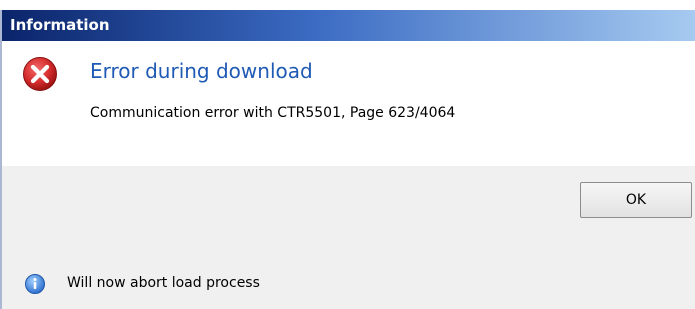  I want to click on window-title: Information, so click(60, 25).